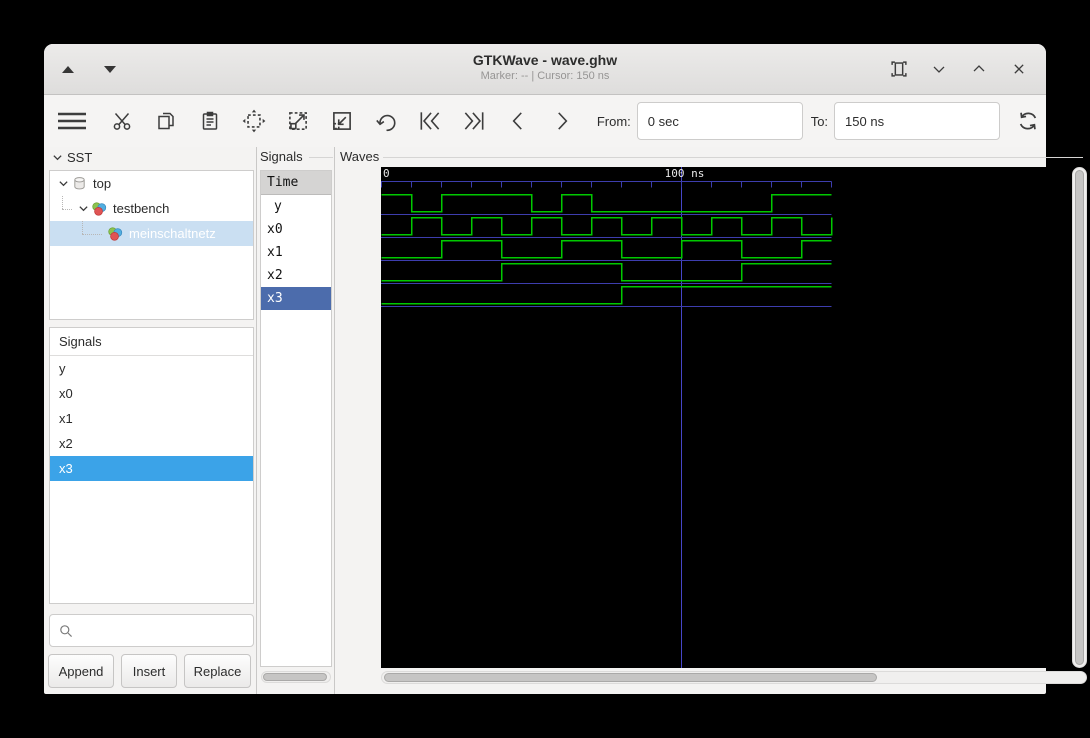 This screenshot has height=738, width=1090. I want to click on zoom-fit-icon, so click(254, 121).